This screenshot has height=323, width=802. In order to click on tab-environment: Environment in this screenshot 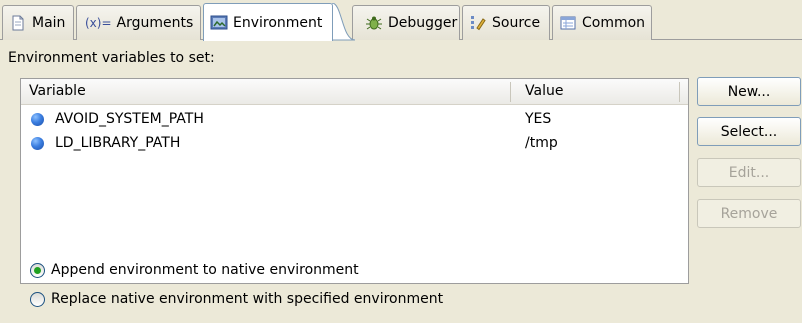, I will do `click(268, 22)`.